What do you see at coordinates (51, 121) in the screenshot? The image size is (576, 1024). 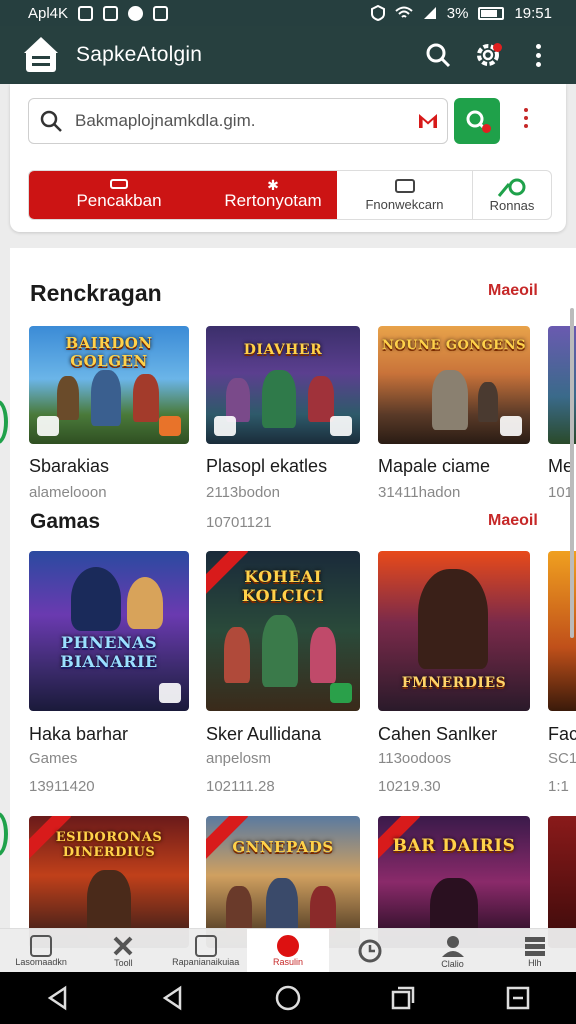 I see `search-icon` at bounding box center [51, 121].